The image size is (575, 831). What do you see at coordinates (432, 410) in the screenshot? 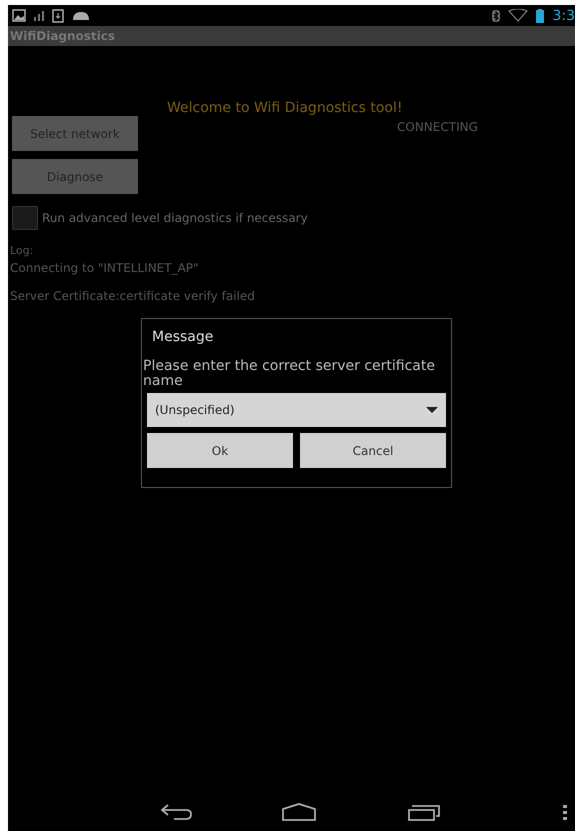
I see `dropdown-caret-icon` at bounding box center [432, 410].